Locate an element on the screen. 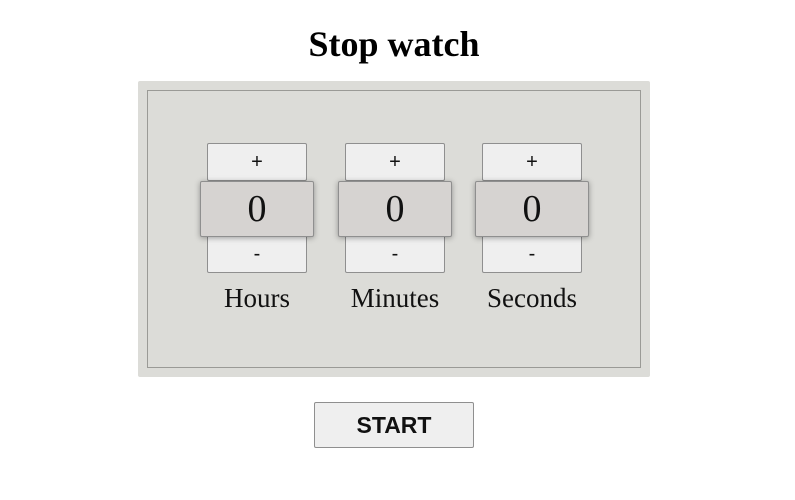 The width and height of the screenshot is (795, 500). hours-decrement-button: - is located at coordinates (257, 254).